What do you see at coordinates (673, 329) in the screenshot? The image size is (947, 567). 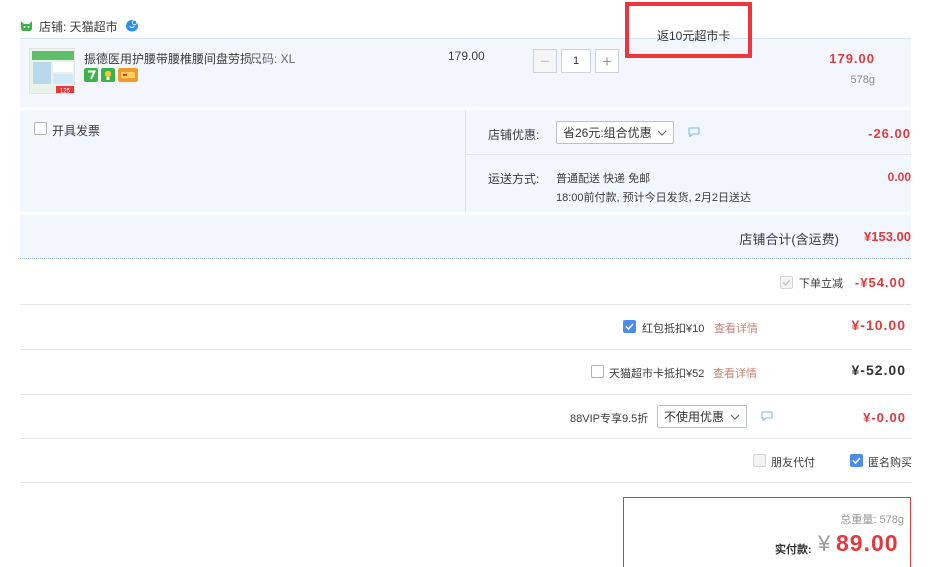 I see `redpacket-label: 红包抵扣¥10` at bounding box center [673, 329].